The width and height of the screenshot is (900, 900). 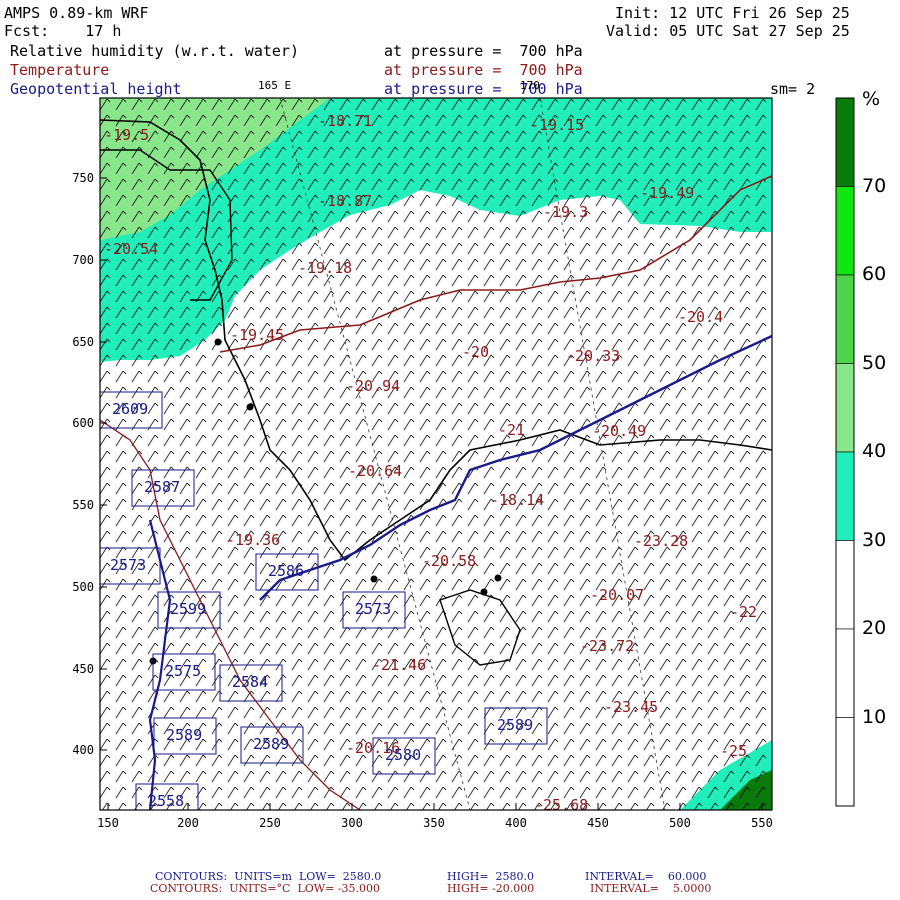 I want to click on height-label: 2558, so click(x=166, y=801).